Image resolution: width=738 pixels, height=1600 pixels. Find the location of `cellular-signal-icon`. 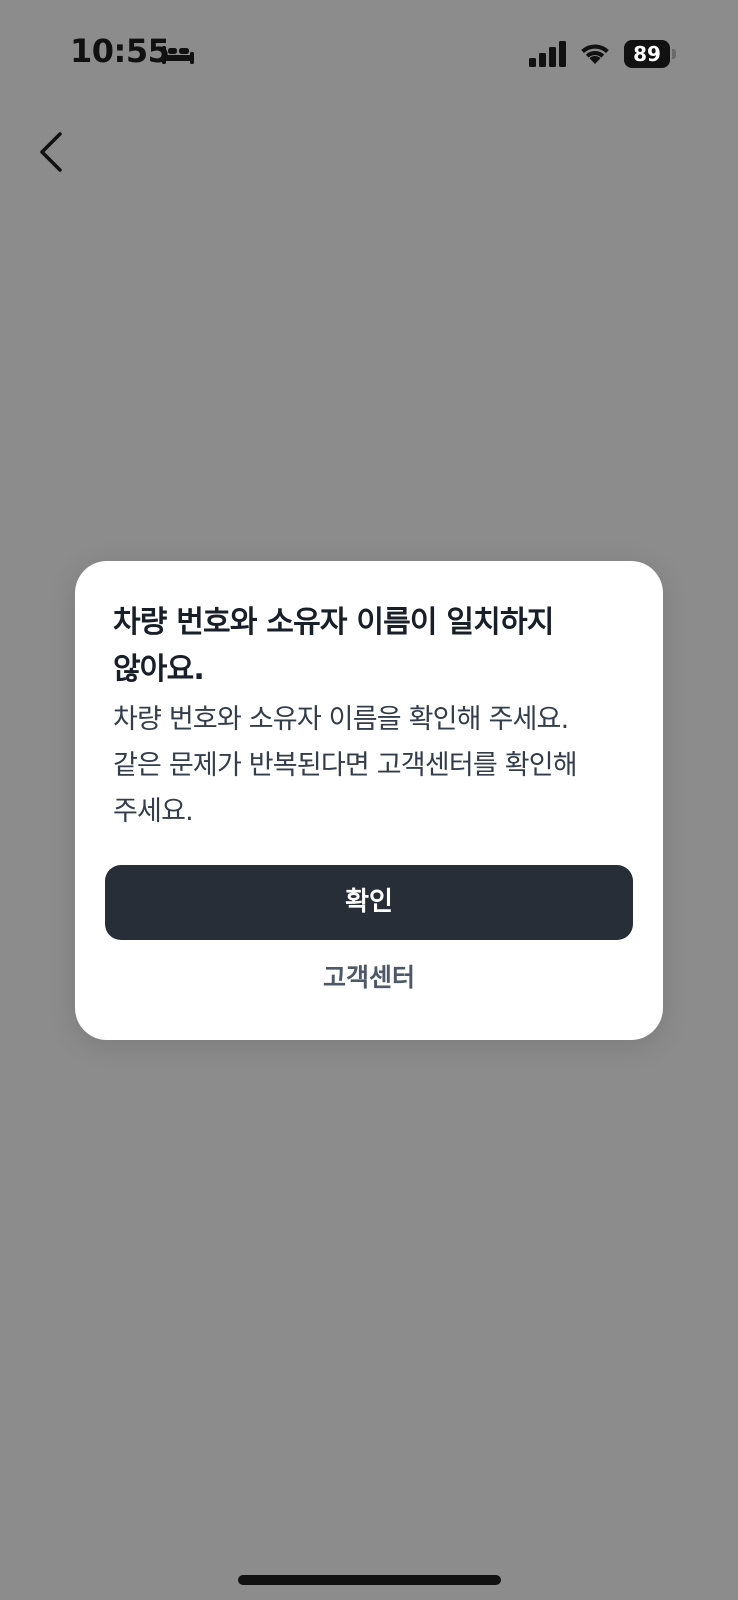

cellular-signal-icon is located at coordinates (547, 54).